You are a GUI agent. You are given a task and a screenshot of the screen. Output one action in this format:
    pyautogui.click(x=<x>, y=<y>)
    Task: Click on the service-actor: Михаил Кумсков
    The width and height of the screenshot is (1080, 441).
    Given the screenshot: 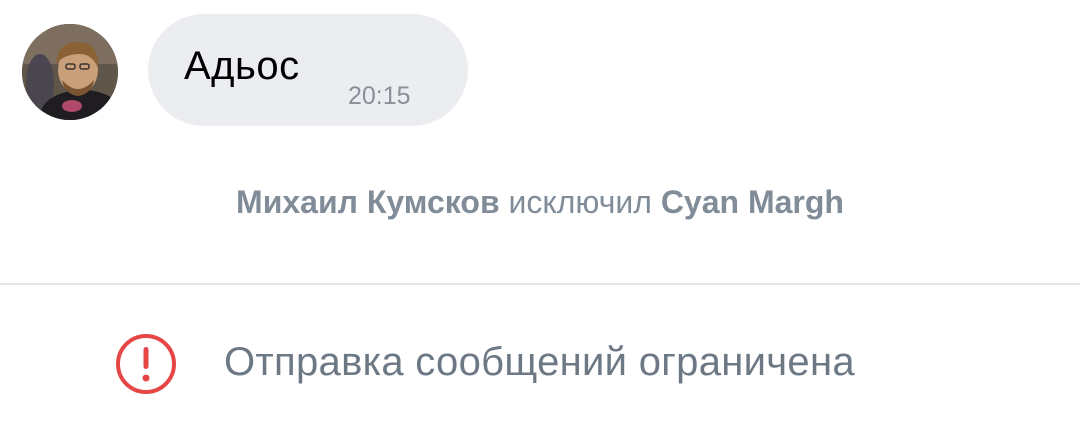 What is the action you would take?
    pyautogui.click(x=368, y=202)
    